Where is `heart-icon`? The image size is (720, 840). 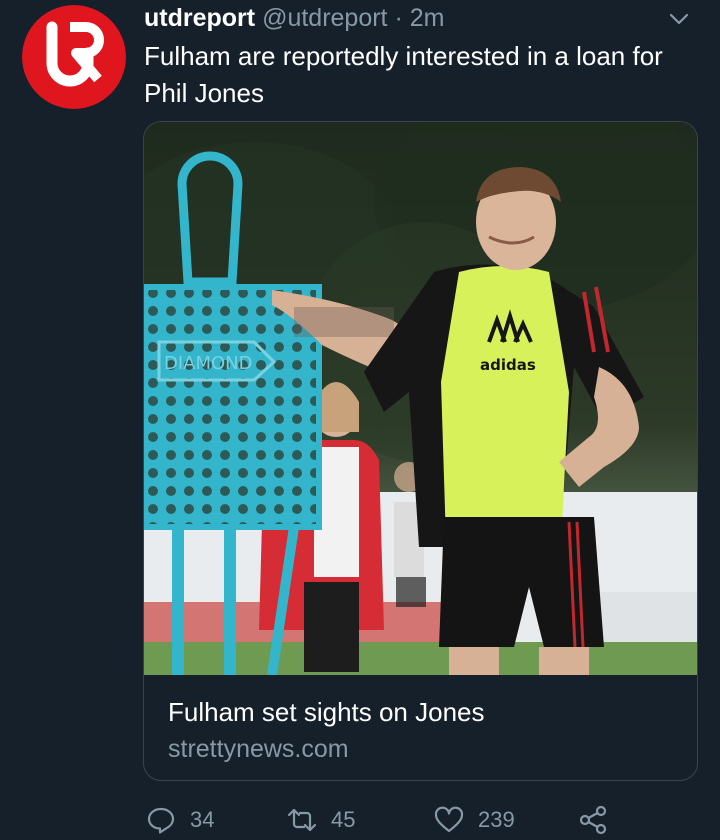 heart-icon is located at coordinates (449, 819).